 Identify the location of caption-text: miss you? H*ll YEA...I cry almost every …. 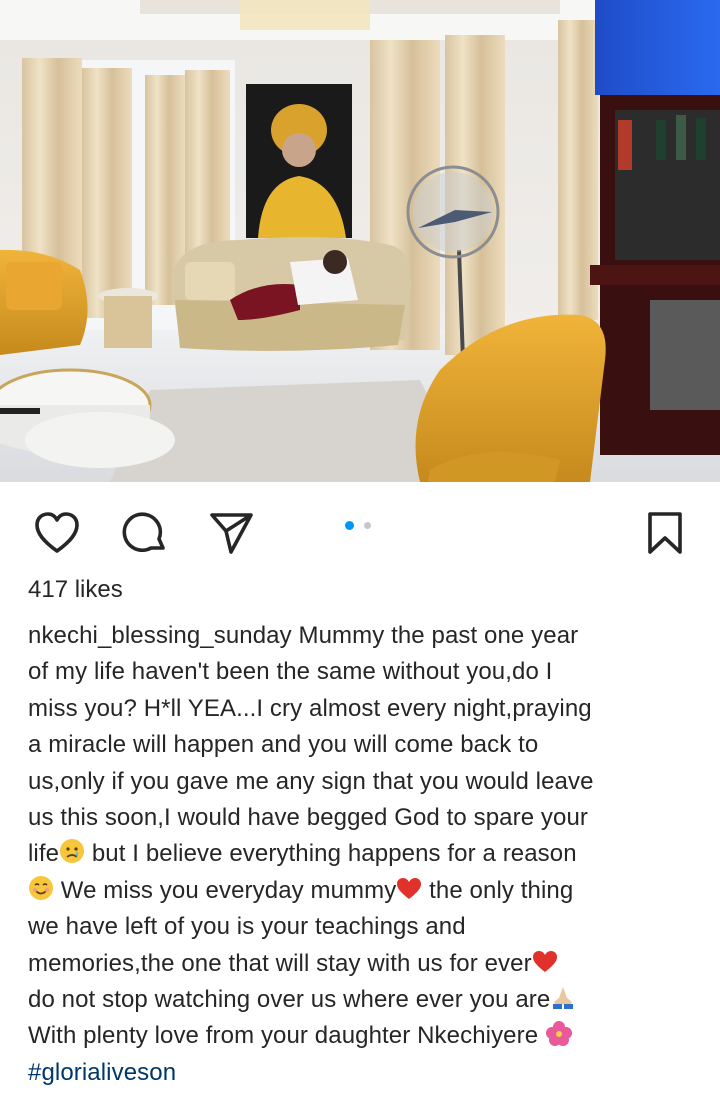
(310, 708).